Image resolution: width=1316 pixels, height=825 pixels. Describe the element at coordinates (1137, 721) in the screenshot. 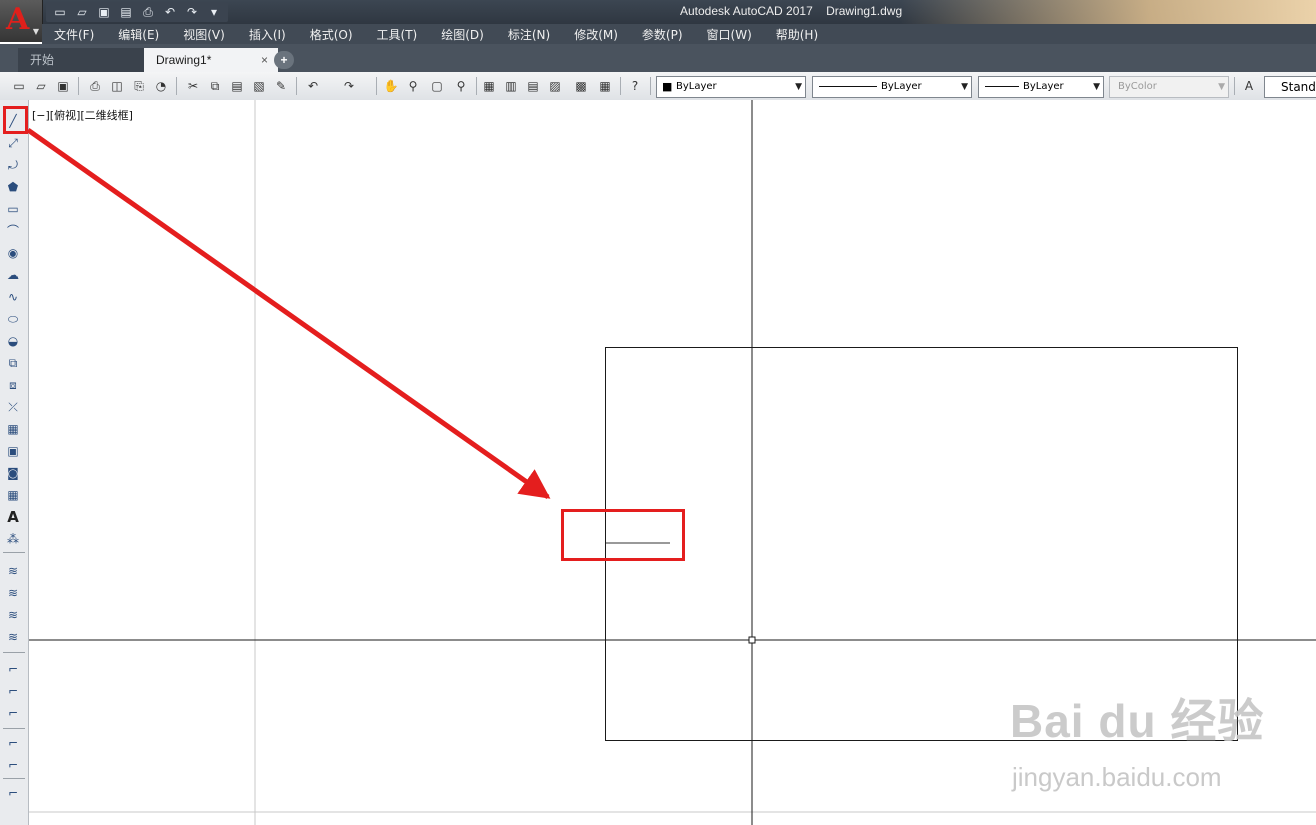

I see `baidu-watermark-logo: Bai du 经验` at that location.